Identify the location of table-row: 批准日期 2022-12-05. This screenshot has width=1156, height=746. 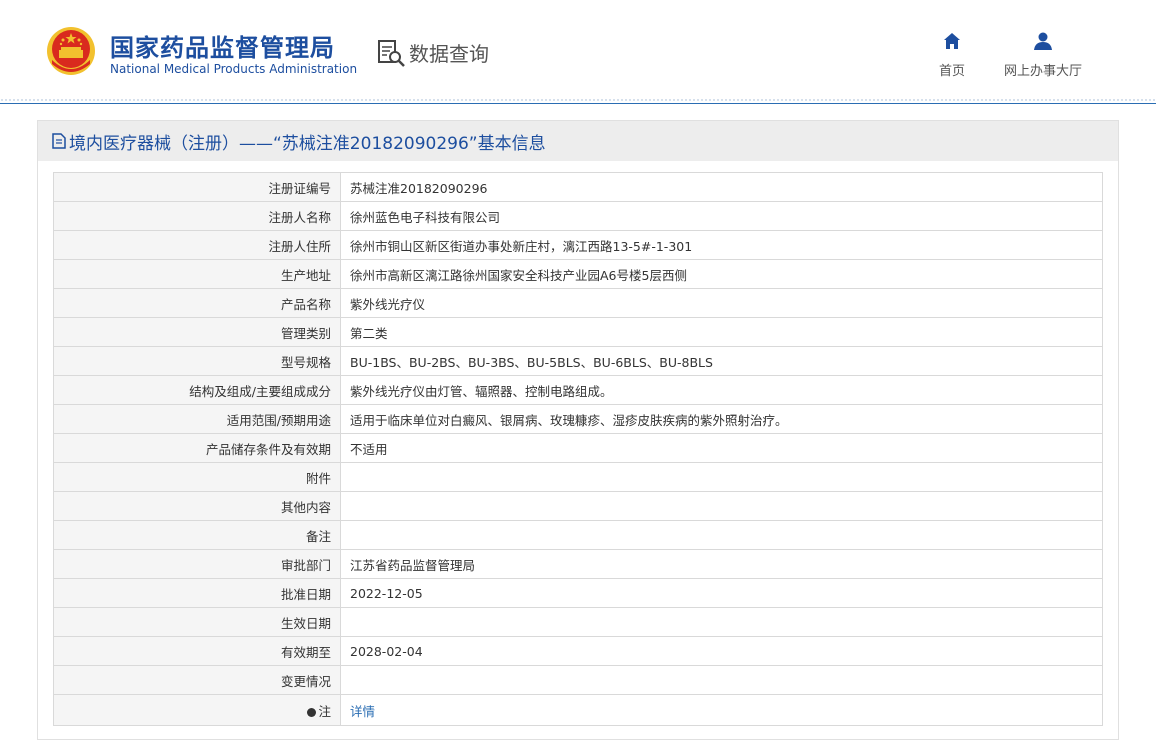
(578, 593).